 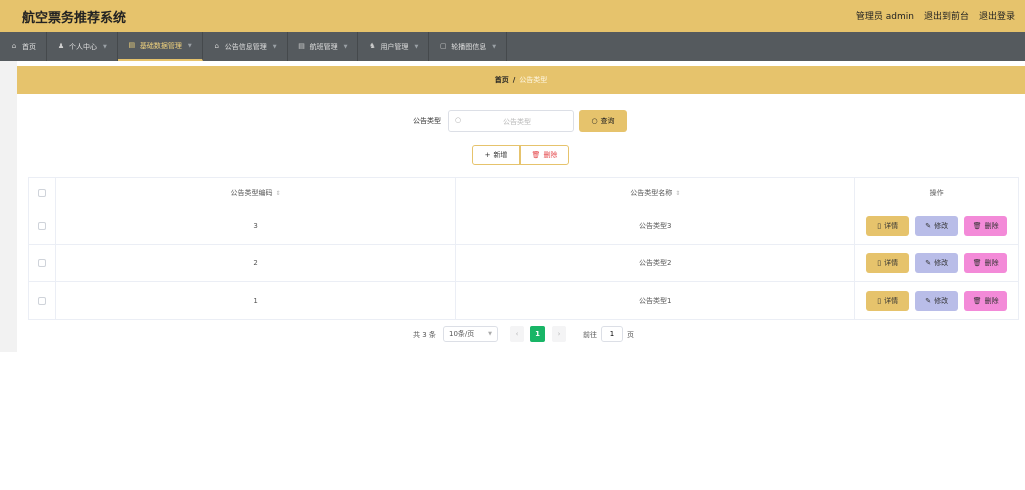 I want to click on cell-code: 1, so click(x=256, y=300).